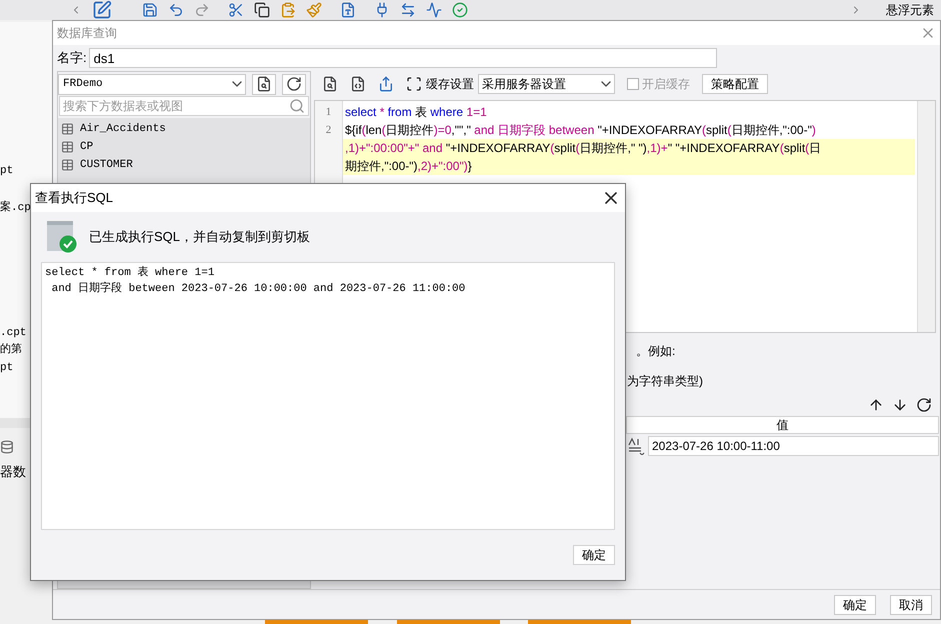  What do you see at coordinates (236, 10) in the screenshot?
I see `cut-icon` at bounding box center [236, 10].